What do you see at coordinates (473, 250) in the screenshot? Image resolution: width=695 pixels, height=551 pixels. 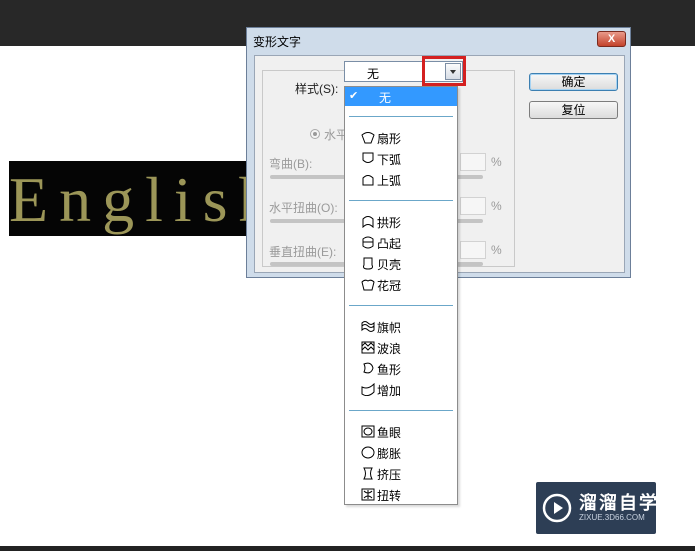 I see `v-distortion-input` at bounding box center [473, 250].